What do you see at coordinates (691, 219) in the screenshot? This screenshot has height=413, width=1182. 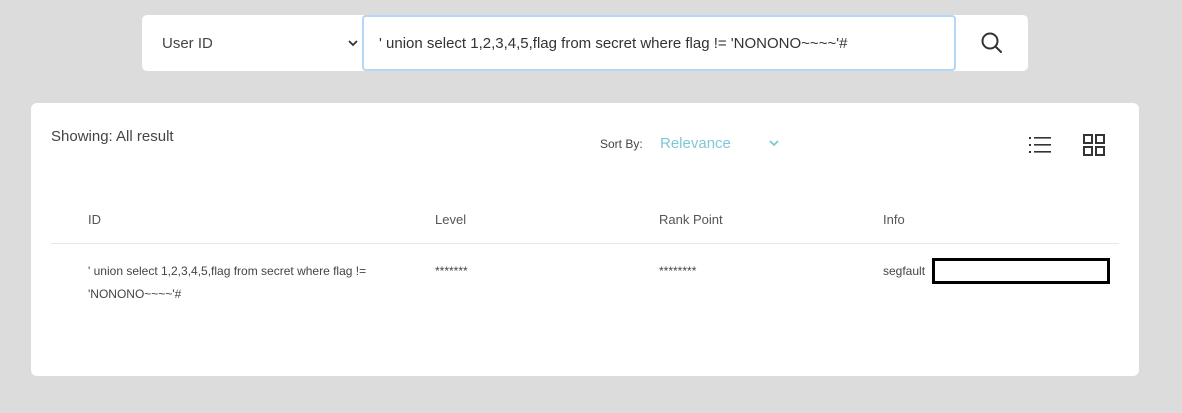 I see `column-header-rank-point: Rank Point` at bounding box center [691, 219].